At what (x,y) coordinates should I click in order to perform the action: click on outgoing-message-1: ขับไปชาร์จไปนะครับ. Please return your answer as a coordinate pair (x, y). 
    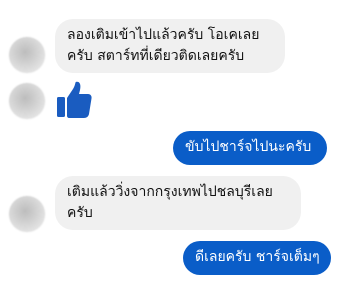
    Looking at the image, I should click on (250, 148).